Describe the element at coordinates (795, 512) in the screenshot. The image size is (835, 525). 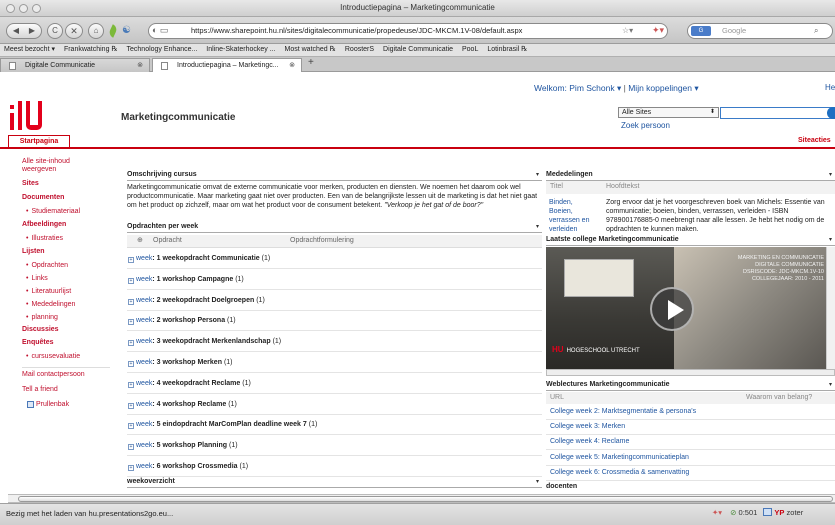
I see `zotero-label: zoter` at that location.